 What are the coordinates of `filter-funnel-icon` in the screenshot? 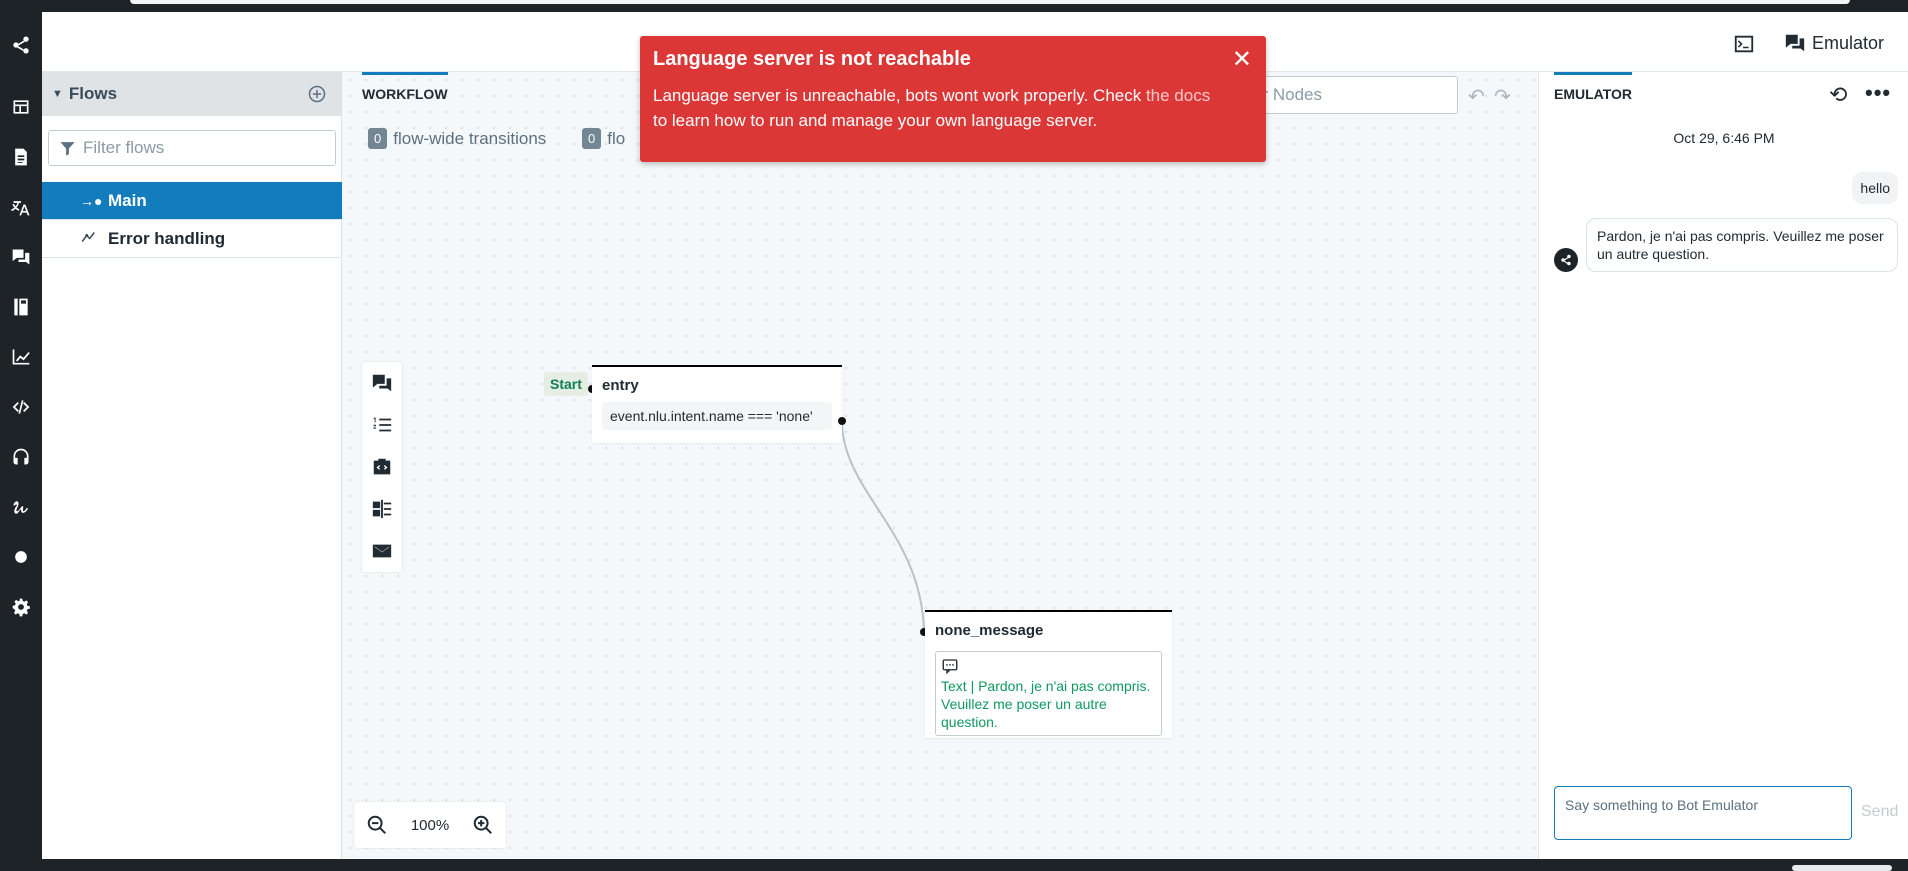 It's located at (67, 149).